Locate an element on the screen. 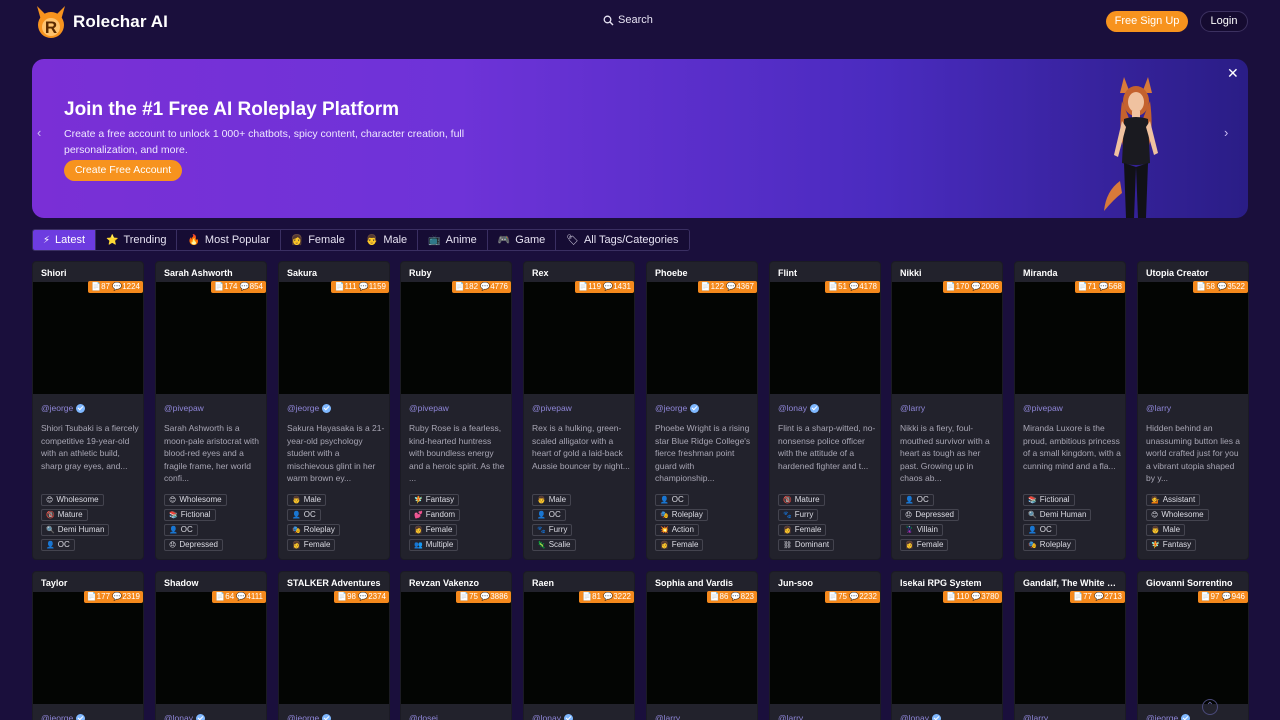  tab-most-popular: 🔥 Most Popular is located at coordinates (229, 240).